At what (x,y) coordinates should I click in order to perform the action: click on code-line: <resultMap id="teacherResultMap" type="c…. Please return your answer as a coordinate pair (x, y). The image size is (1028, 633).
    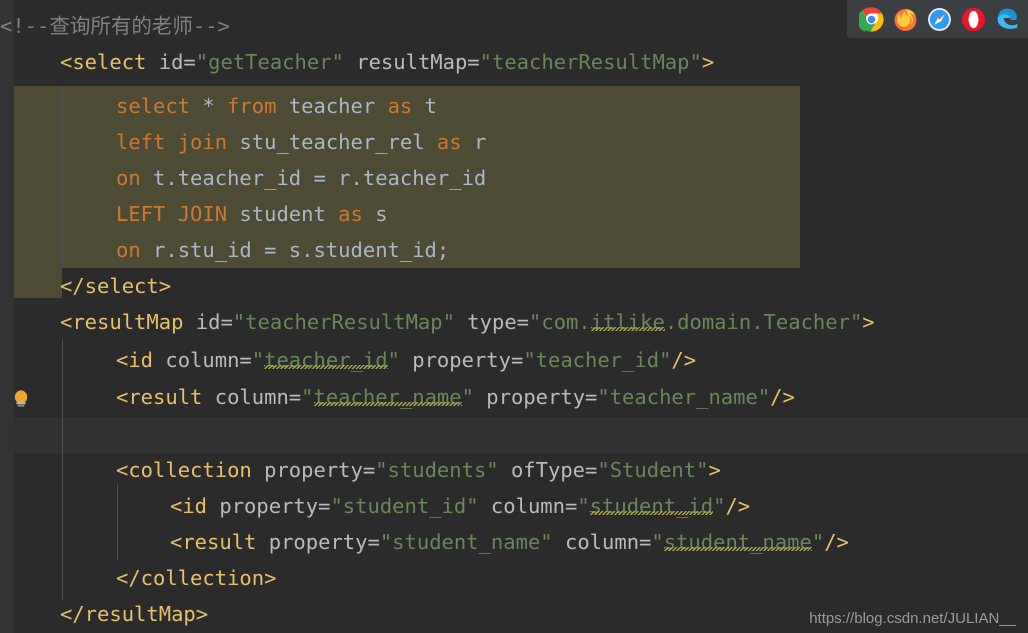
    Looking at the image, I should click on (437, 322).